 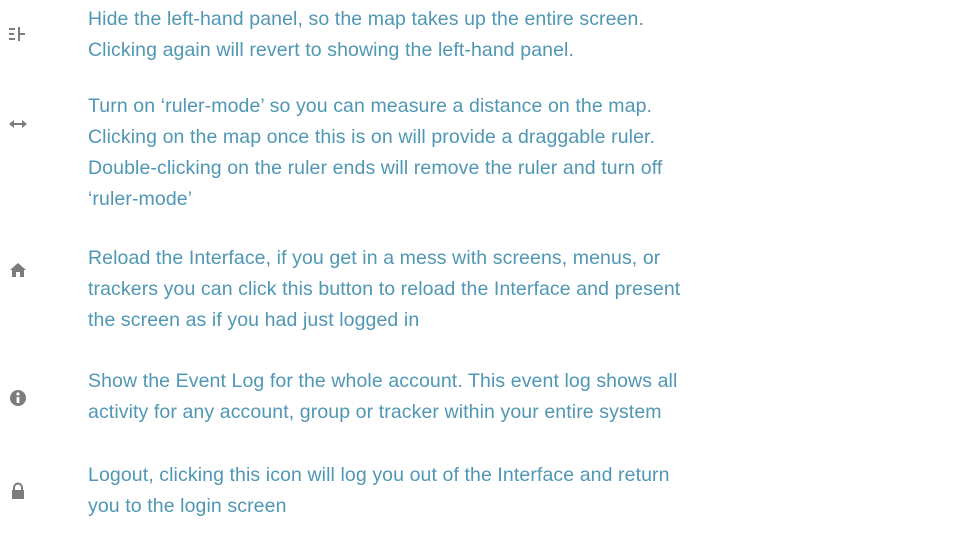 What do you see at coordinates (18, 124) in the screenshot?
I see `ruler-icon` at bounding box center [18, 124].